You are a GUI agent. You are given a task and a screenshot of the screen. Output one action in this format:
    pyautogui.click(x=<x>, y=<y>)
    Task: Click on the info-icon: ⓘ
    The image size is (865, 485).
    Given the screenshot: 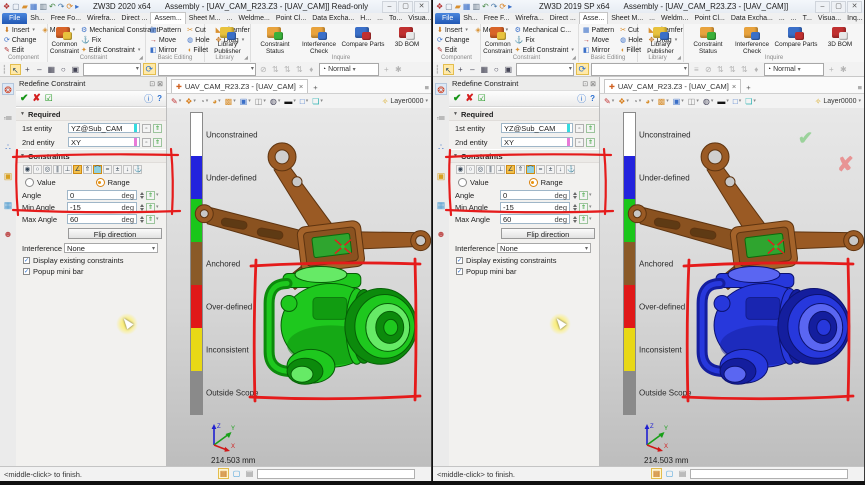 What is the action you would take?
    pyautogui.click(x=148, y=98)
    